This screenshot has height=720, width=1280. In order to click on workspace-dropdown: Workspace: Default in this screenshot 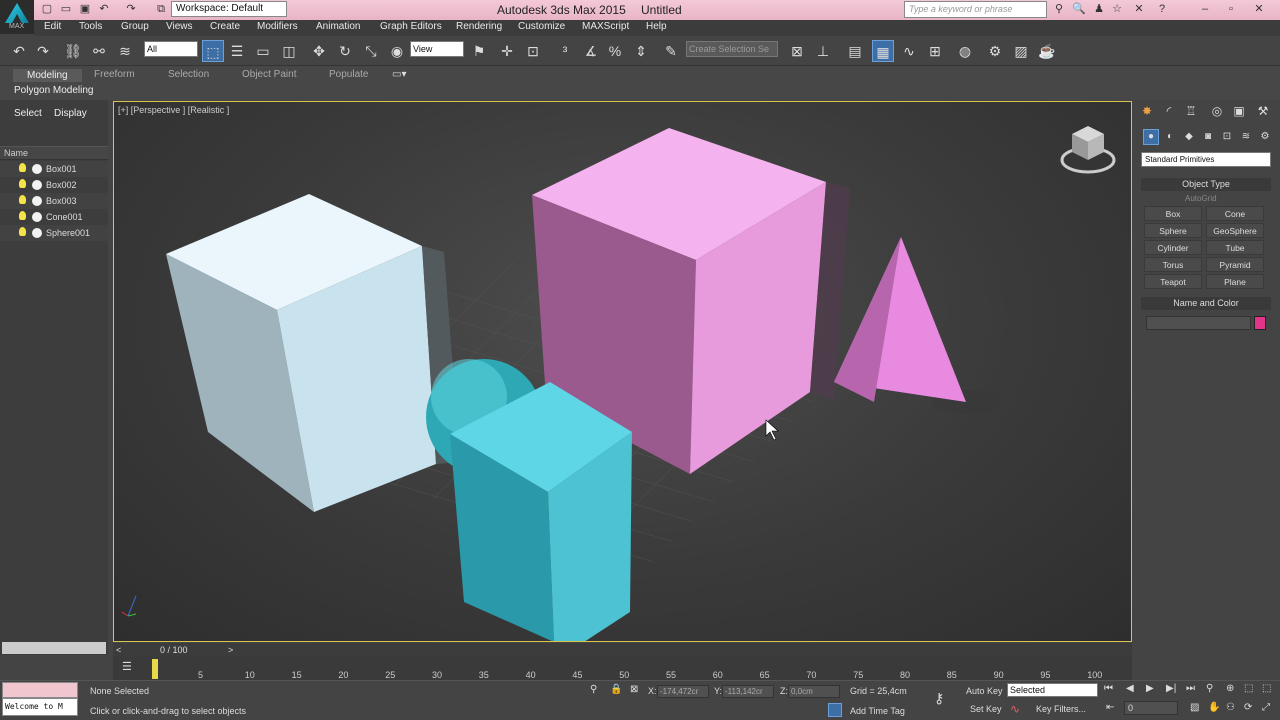, I will do `click(229, 9)`.